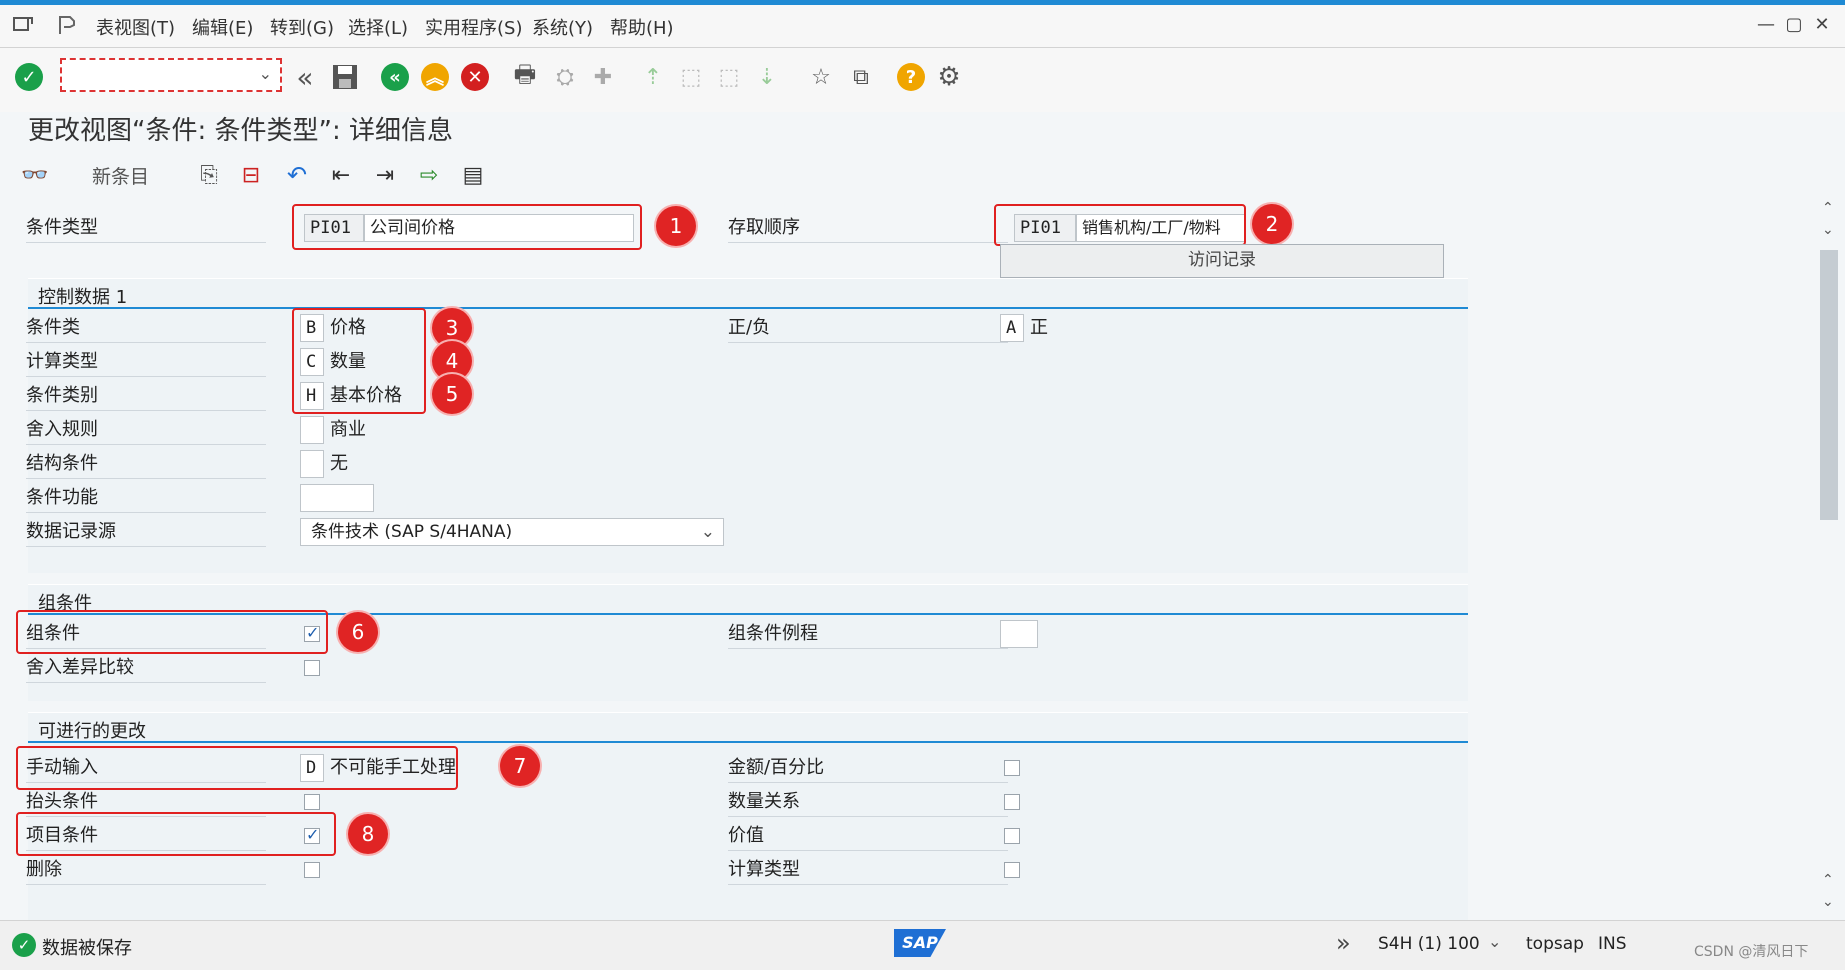 This screenshot has height=970, width=1845. Describe the element at coordinates (222, 27) in the screenshot. I see `menu-edit: 编辑(E)` at that location.